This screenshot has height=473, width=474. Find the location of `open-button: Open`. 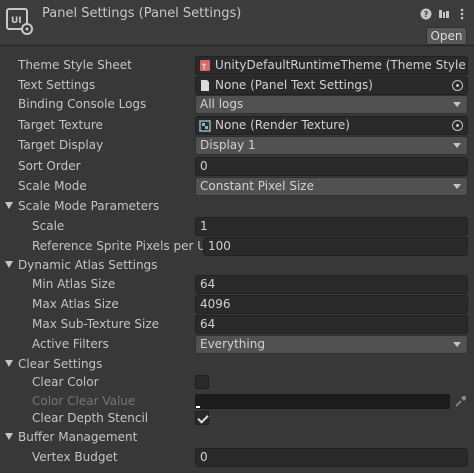

open-button: Open is located at coordinates (446, 36).